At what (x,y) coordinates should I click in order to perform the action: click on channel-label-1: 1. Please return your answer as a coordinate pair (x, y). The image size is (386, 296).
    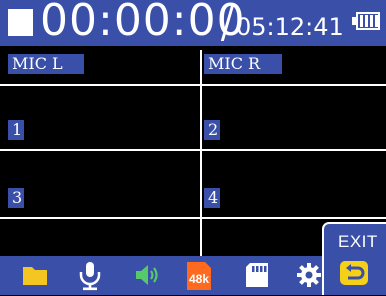
    Looking at the image, I should click on (16, 130).